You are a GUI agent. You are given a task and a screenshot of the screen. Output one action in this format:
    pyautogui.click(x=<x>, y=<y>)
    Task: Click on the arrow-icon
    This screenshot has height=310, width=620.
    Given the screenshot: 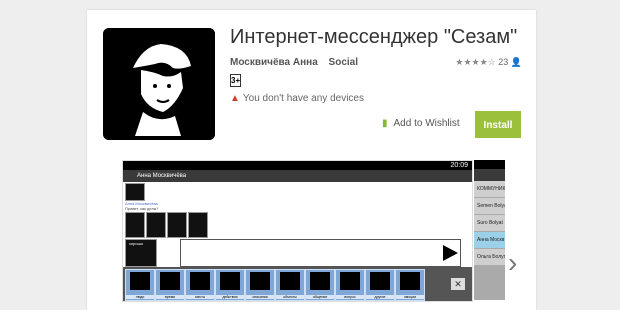 What is the action you would take?
    pyautogui.click(x=380, y=281)
    